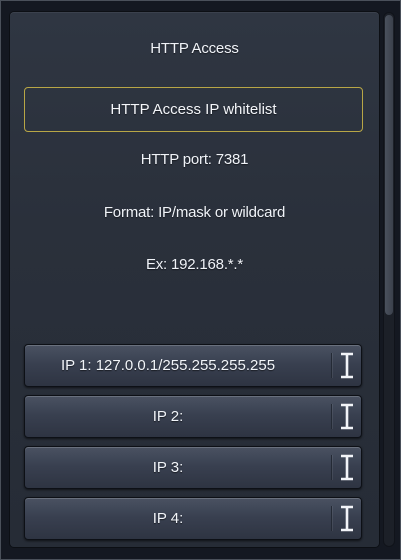 Image resolution: width=401 pixels, height=560 pixels. Describe the element at coordinates (389, 165) in the screenshot. I see `scrollbar-thumb` at that location.